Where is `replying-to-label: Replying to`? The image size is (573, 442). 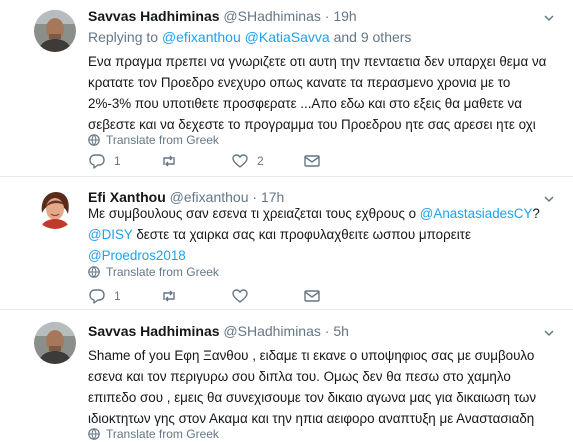 replying-to-label: Replying to is located at coordinates (123, 37).